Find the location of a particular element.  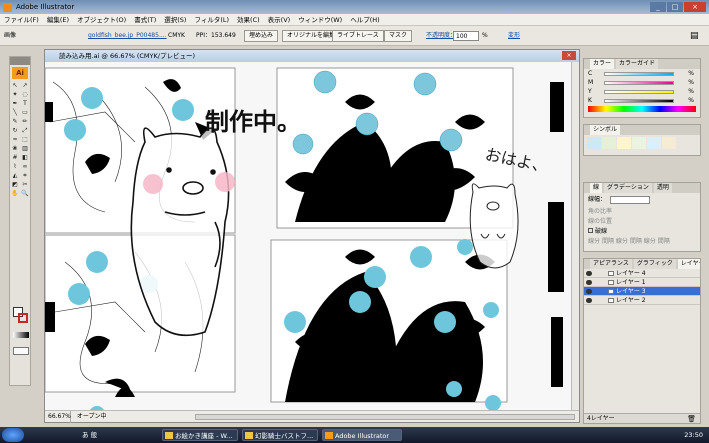

scale-tool-icon: ⤢ is located at coordinates (25, 130).